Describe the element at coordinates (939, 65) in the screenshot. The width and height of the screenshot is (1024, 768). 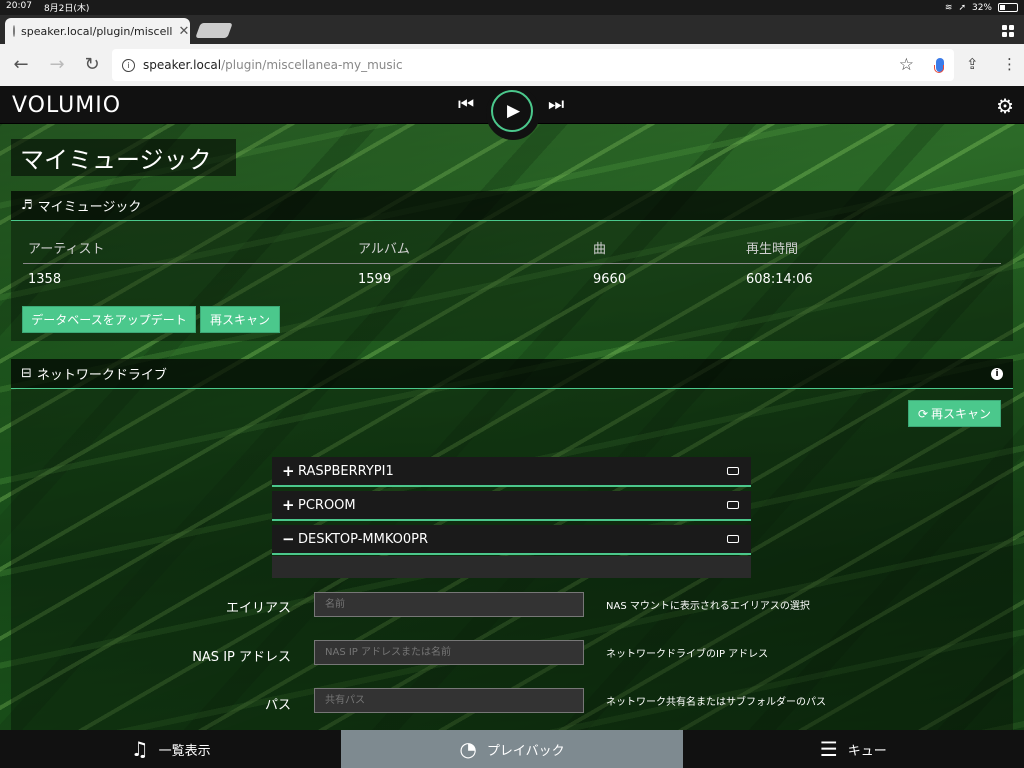
I see `microphone-icon` at that location.